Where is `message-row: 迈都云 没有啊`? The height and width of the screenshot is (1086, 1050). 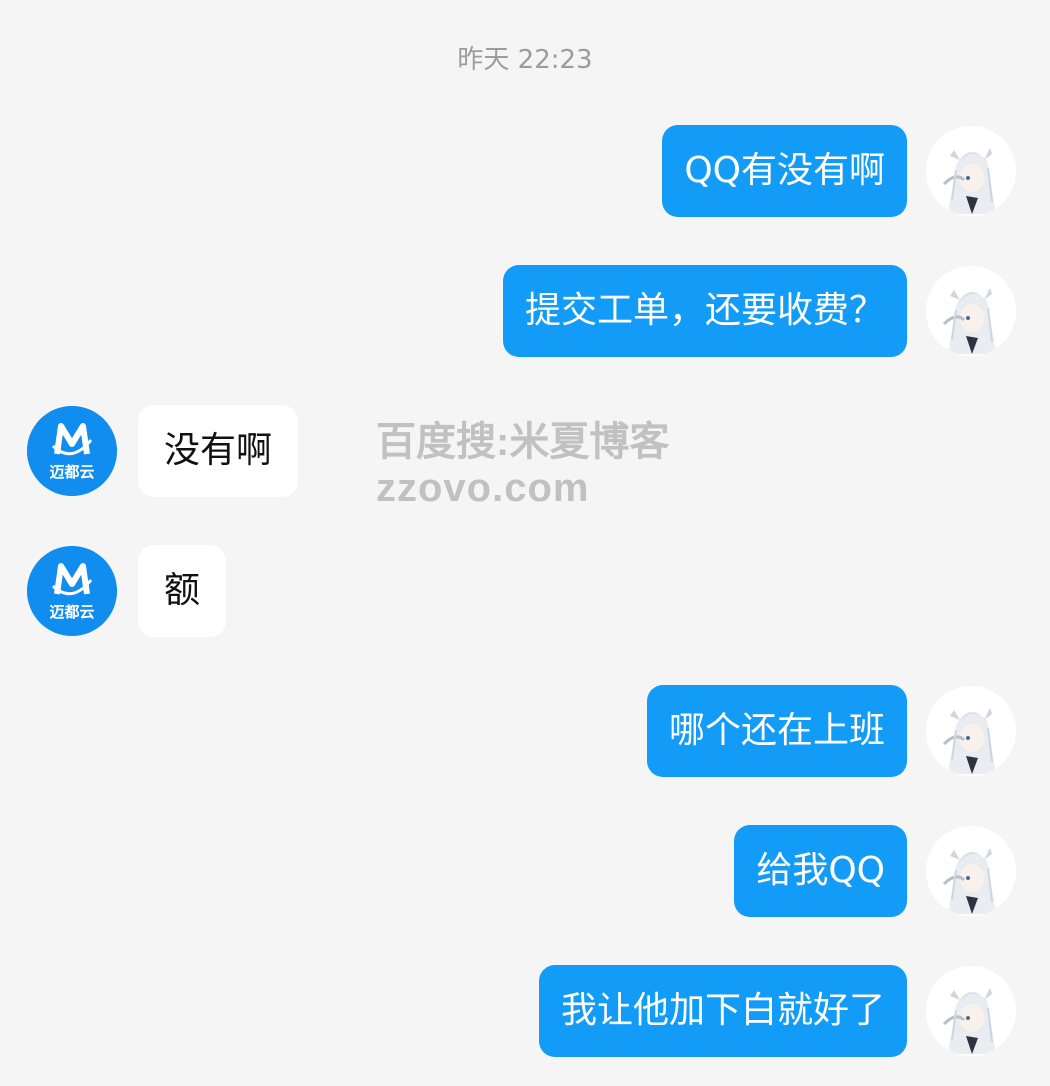
message-row: 迈都云 没有啊 is located at coordinates (525, 451).